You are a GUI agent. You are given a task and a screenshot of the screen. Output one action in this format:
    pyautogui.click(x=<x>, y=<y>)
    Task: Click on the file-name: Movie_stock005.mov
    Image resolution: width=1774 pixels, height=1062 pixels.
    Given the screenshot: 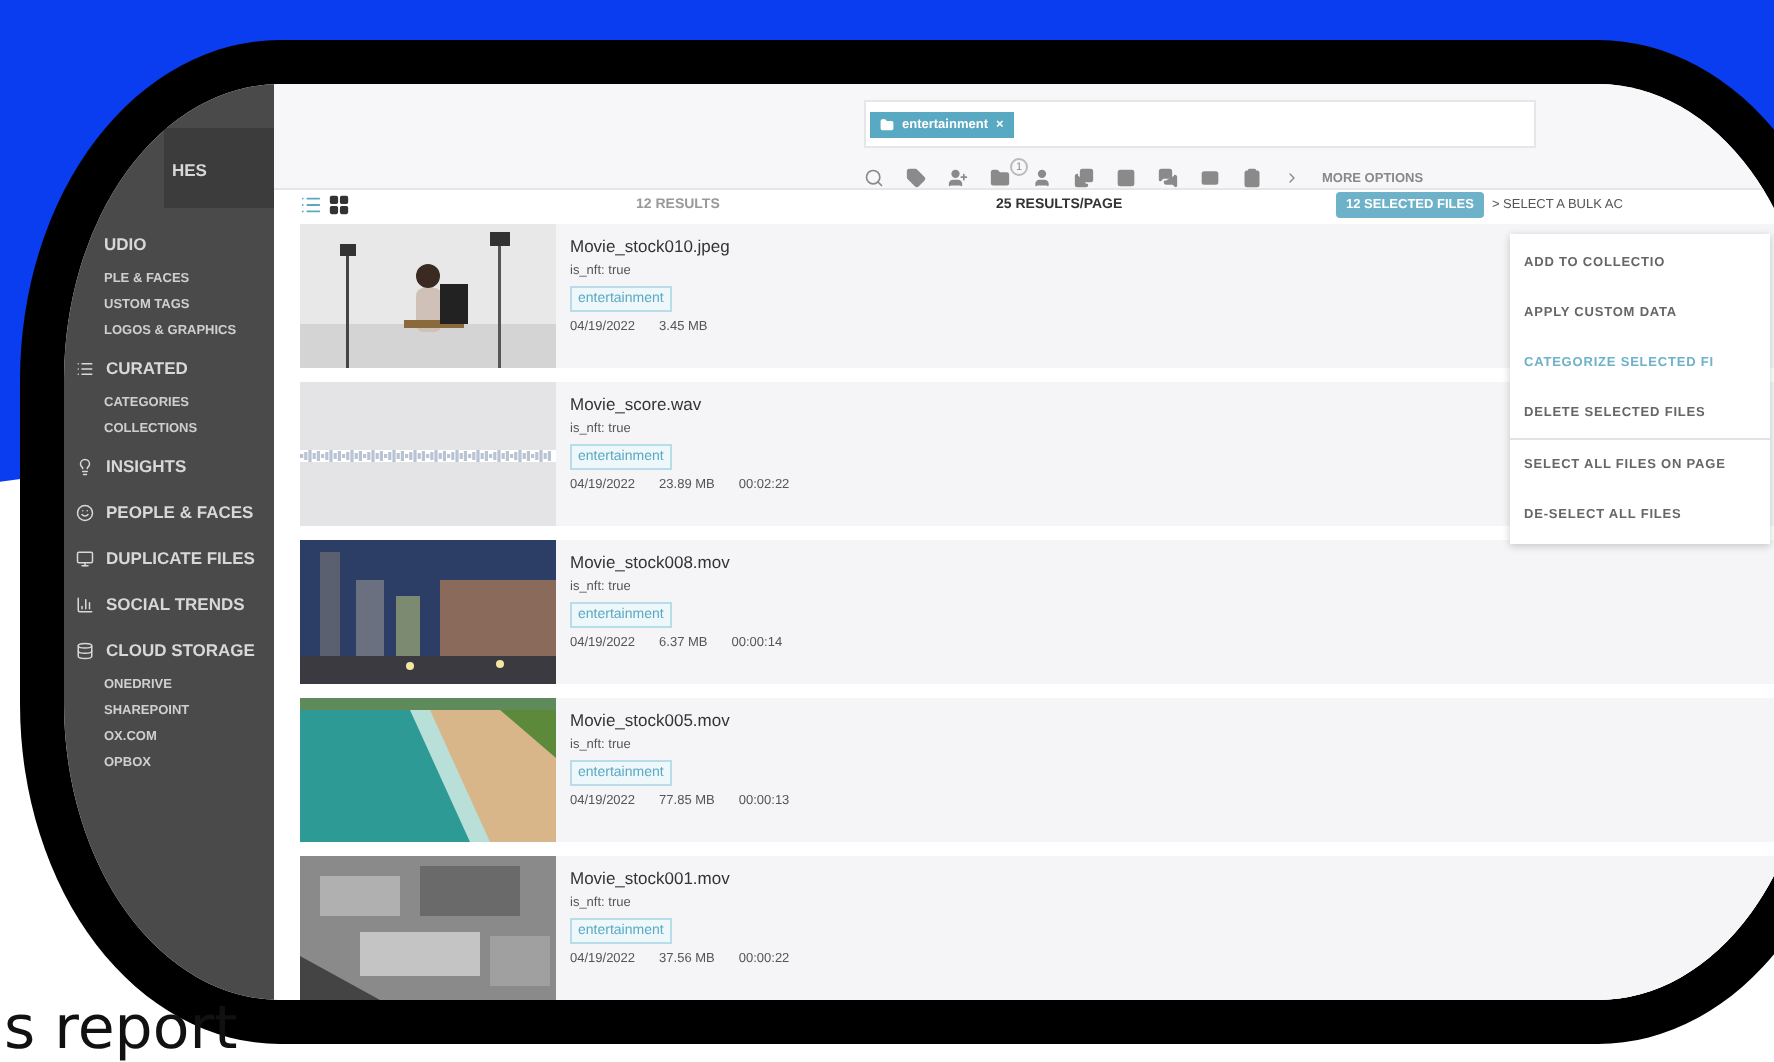 What is the action you would take?
    pyautogui.click(x=650, y=720)
    